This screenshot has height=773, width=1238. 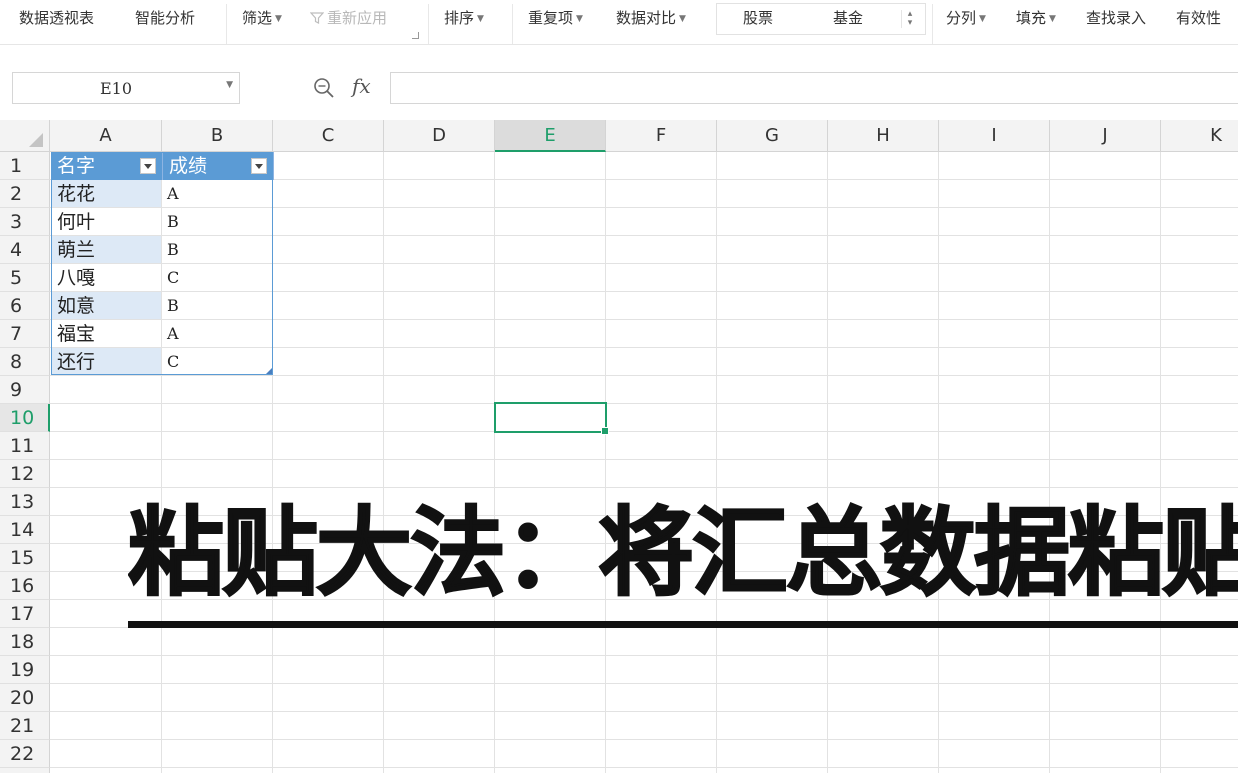 What do you see at coordinates (994, 136) in the screenshot?
I see `column-header-i: I` at bounding box center [994, 136].